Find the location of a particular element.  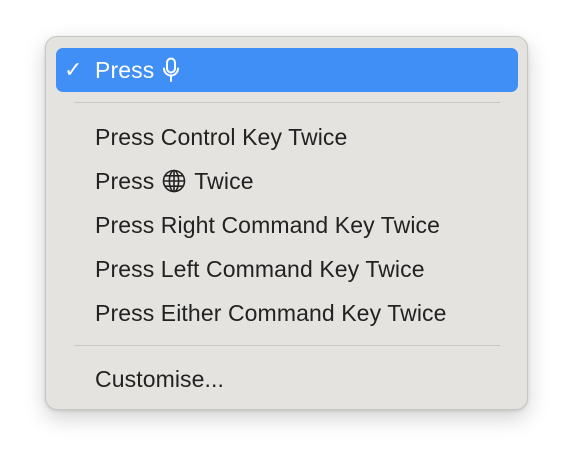

menu-item-label-after: Twice is located at coordinates (224, 180).